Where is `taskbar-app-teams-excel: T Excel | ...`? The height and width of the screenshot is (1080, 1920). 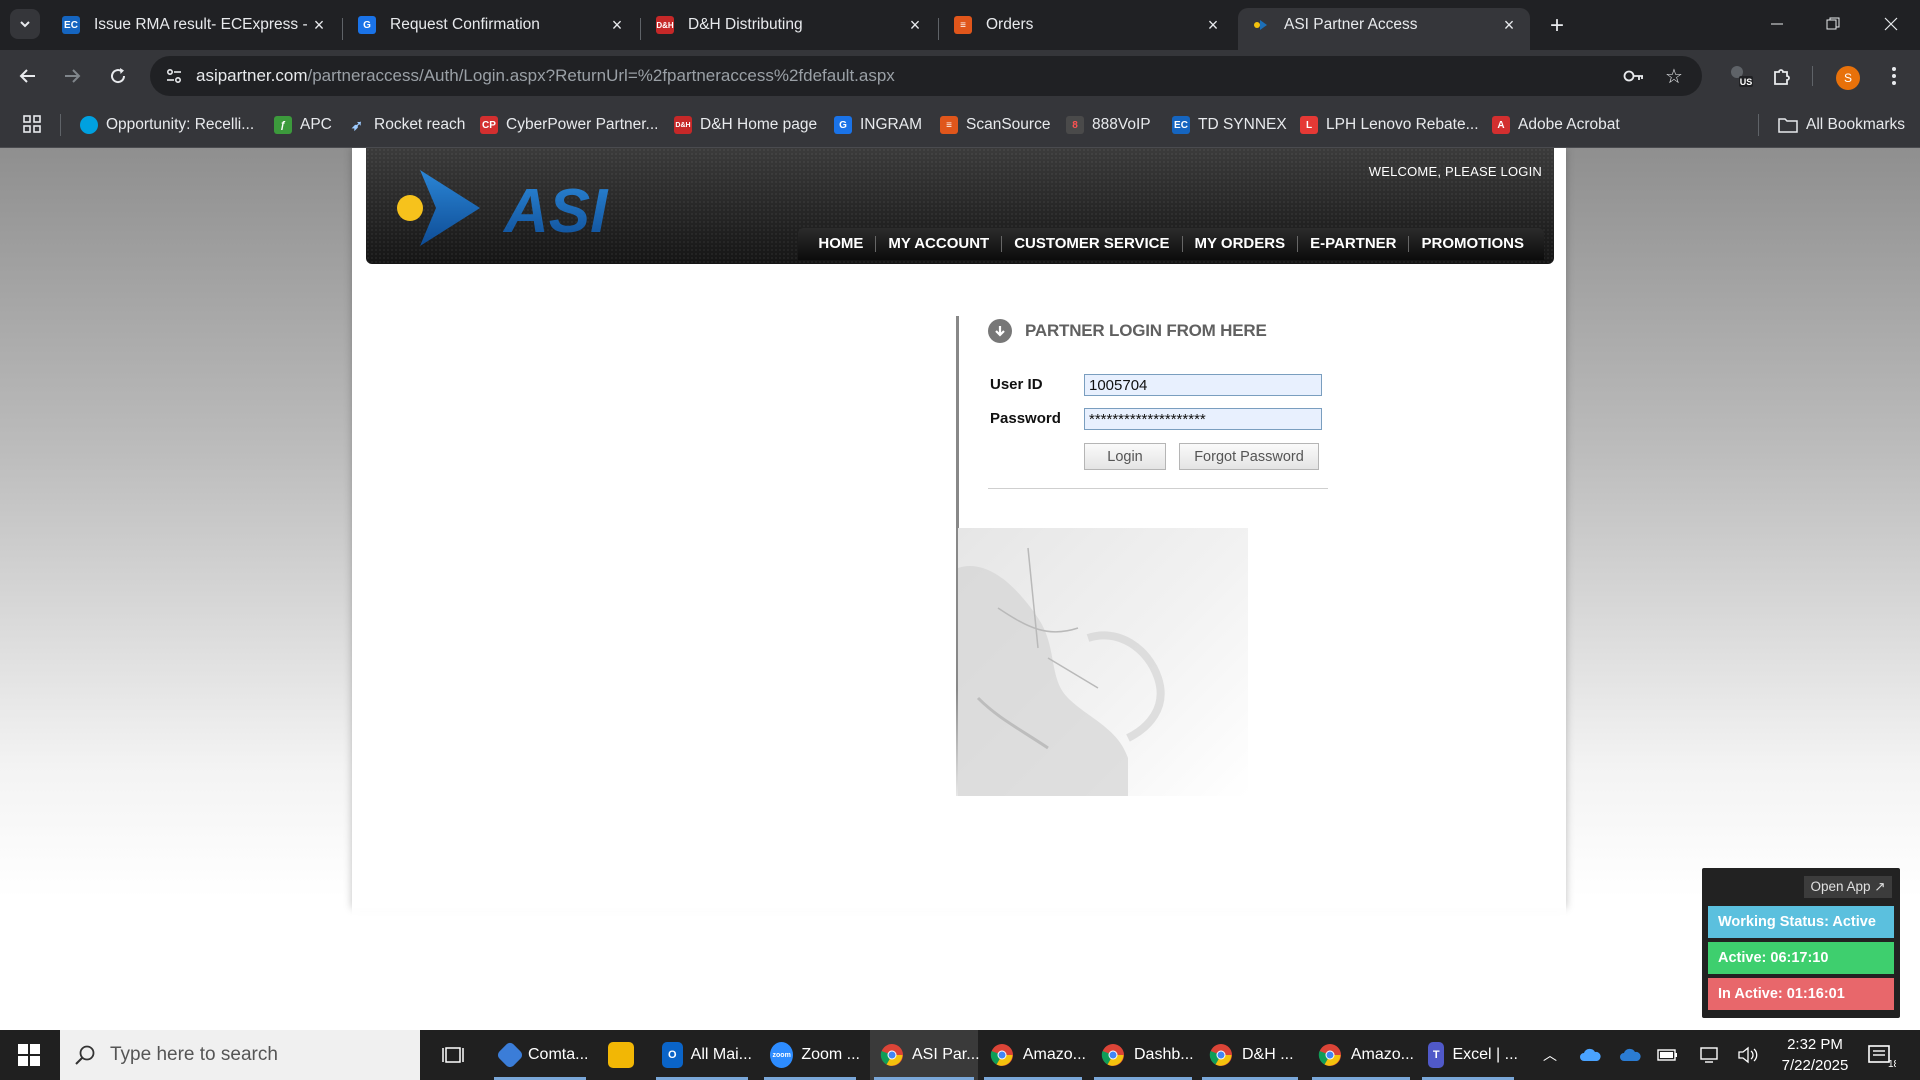 taskbar-app-teams-excel: T Excel | ... is located at coordinates (1468, 1055).